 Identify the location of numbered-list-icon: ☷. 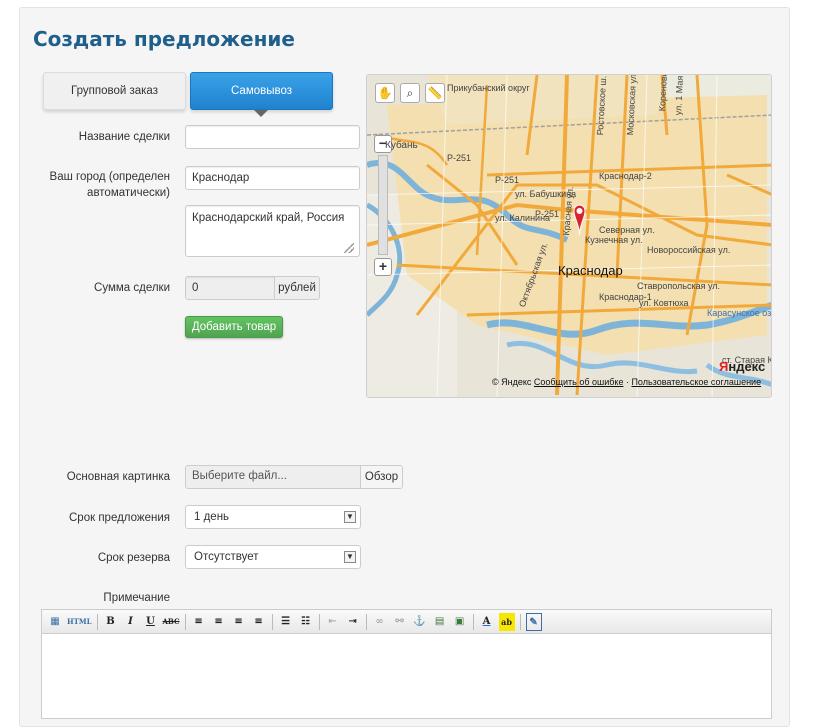
(306, 622).